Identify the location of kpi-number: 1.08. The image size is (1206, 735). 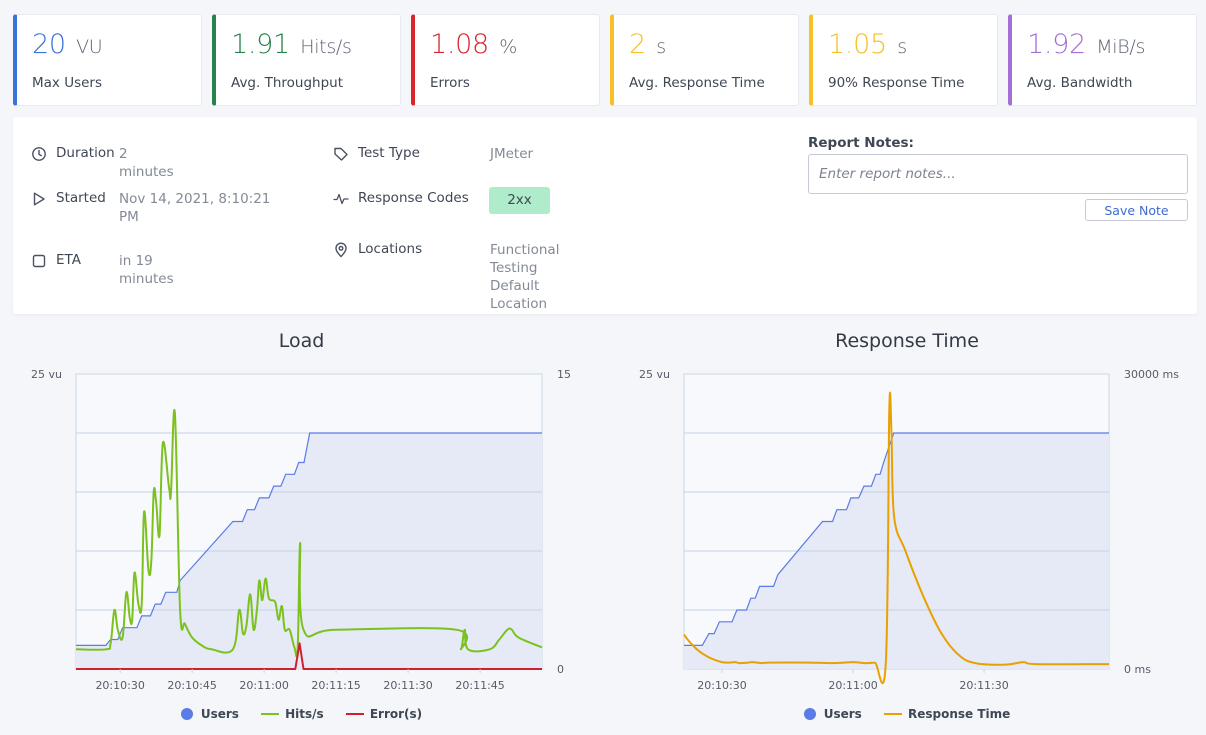
(459, 44).